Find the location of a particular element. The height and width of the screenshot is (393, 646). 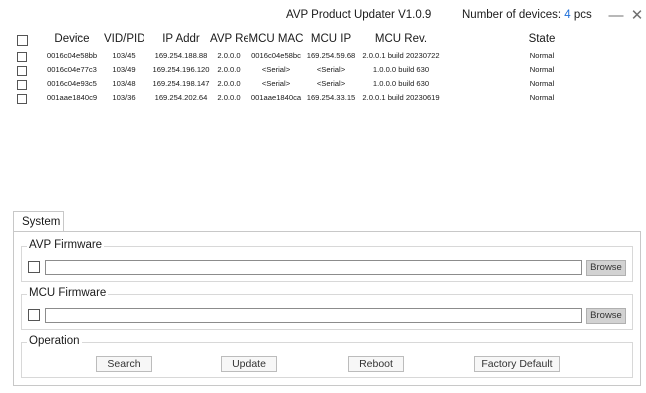

avp-firmware-path-input is located at coordinates (313, 267).